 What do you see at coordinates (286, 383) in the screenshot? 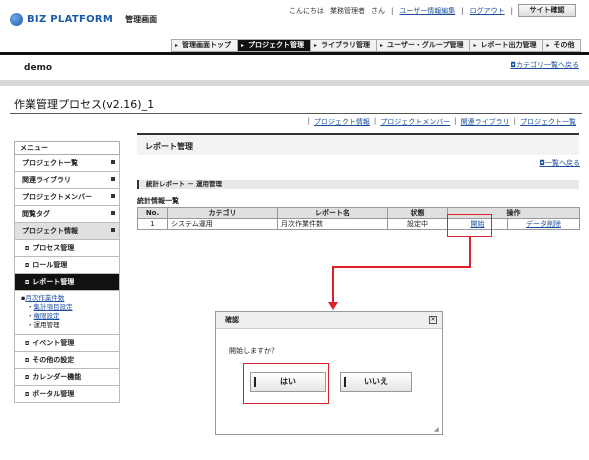
I see `yes-highlight-box` at bounding box center [286, 383].